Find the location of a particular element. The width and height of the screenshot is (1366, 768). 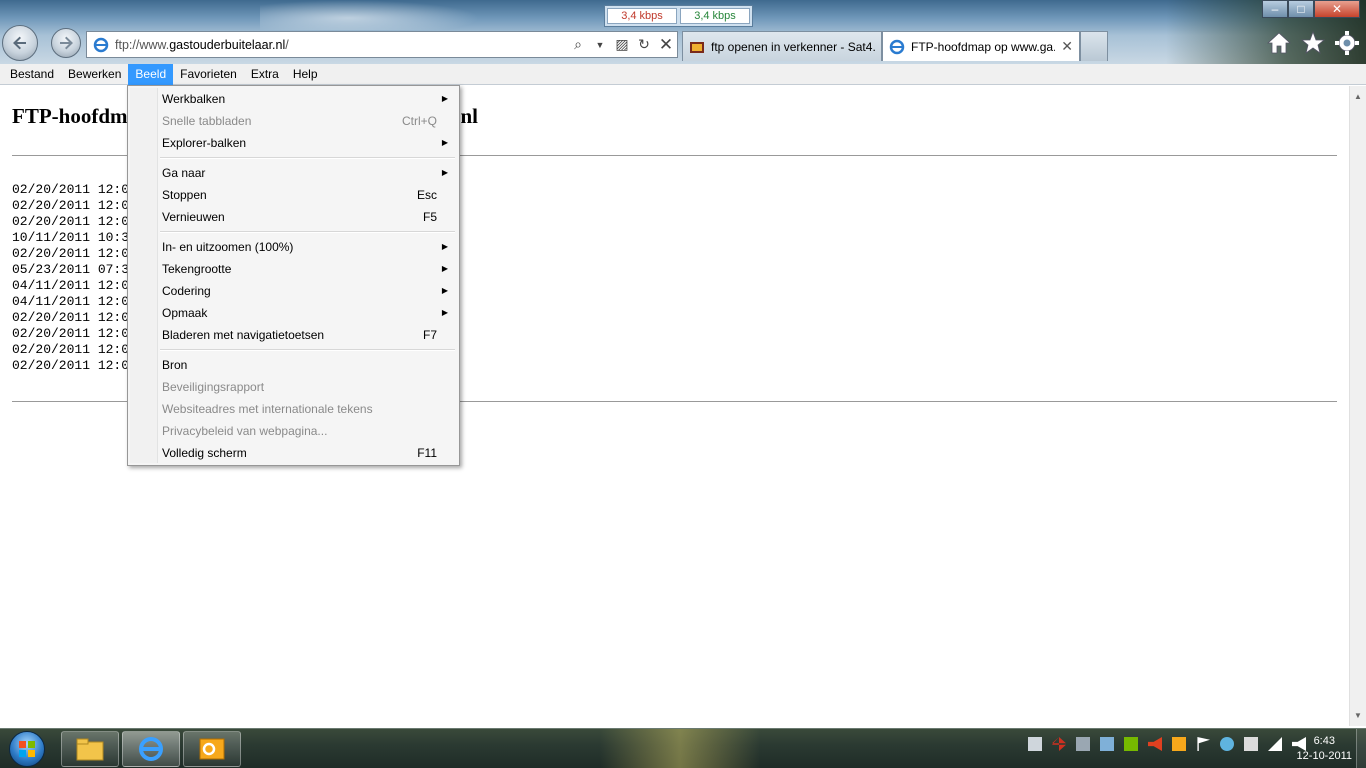

taskbar-outlook is located at coordinates (212, 749).